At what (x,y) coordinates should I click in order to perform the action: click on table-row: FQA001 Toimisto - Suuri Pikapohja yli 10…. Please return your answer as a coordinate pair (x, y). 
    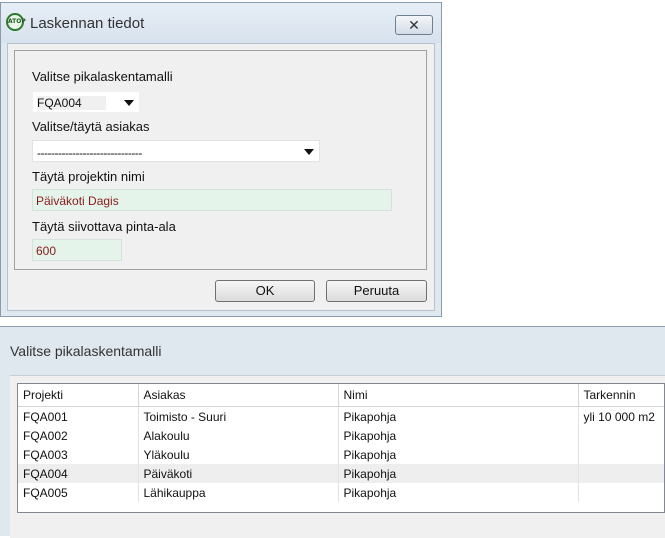
    Looking at the image, I should click on (341, 416).